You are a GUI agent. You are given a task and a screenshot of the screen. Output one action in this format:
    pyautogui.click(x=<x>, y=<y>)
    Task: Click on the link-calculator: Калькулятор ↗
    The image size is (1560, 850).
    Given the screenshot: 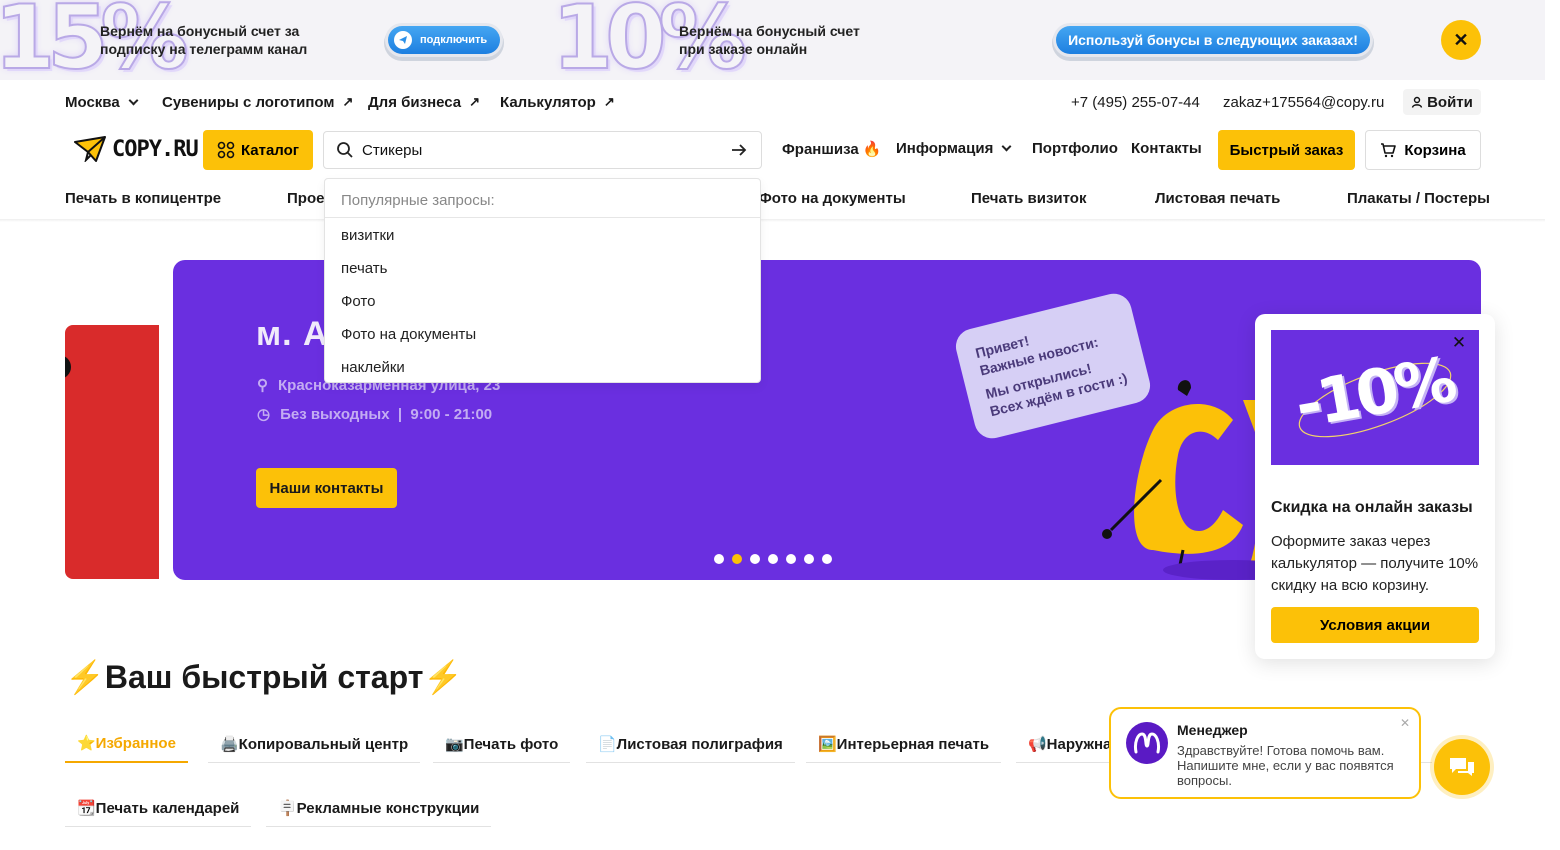 What is the action you would take?
    pyautogui.click(x=557, y=102)
    